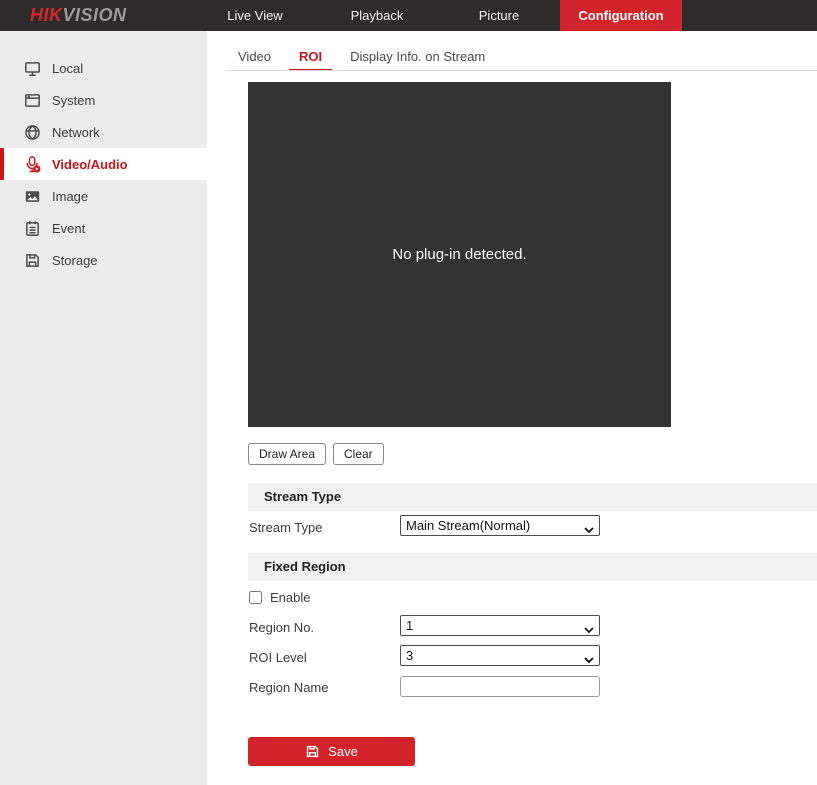 This screenshot has width=817, height=785. Describe the element at coordinates (90, 164) in the screenshot. I see `sidebar-item-label: Video/Audio` at that location.